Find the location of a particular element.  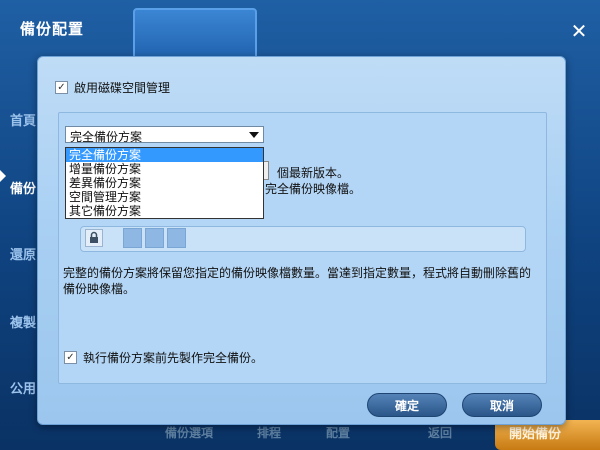

dropdown-option: 完全備份方案 is located at coordinates (164, 155).